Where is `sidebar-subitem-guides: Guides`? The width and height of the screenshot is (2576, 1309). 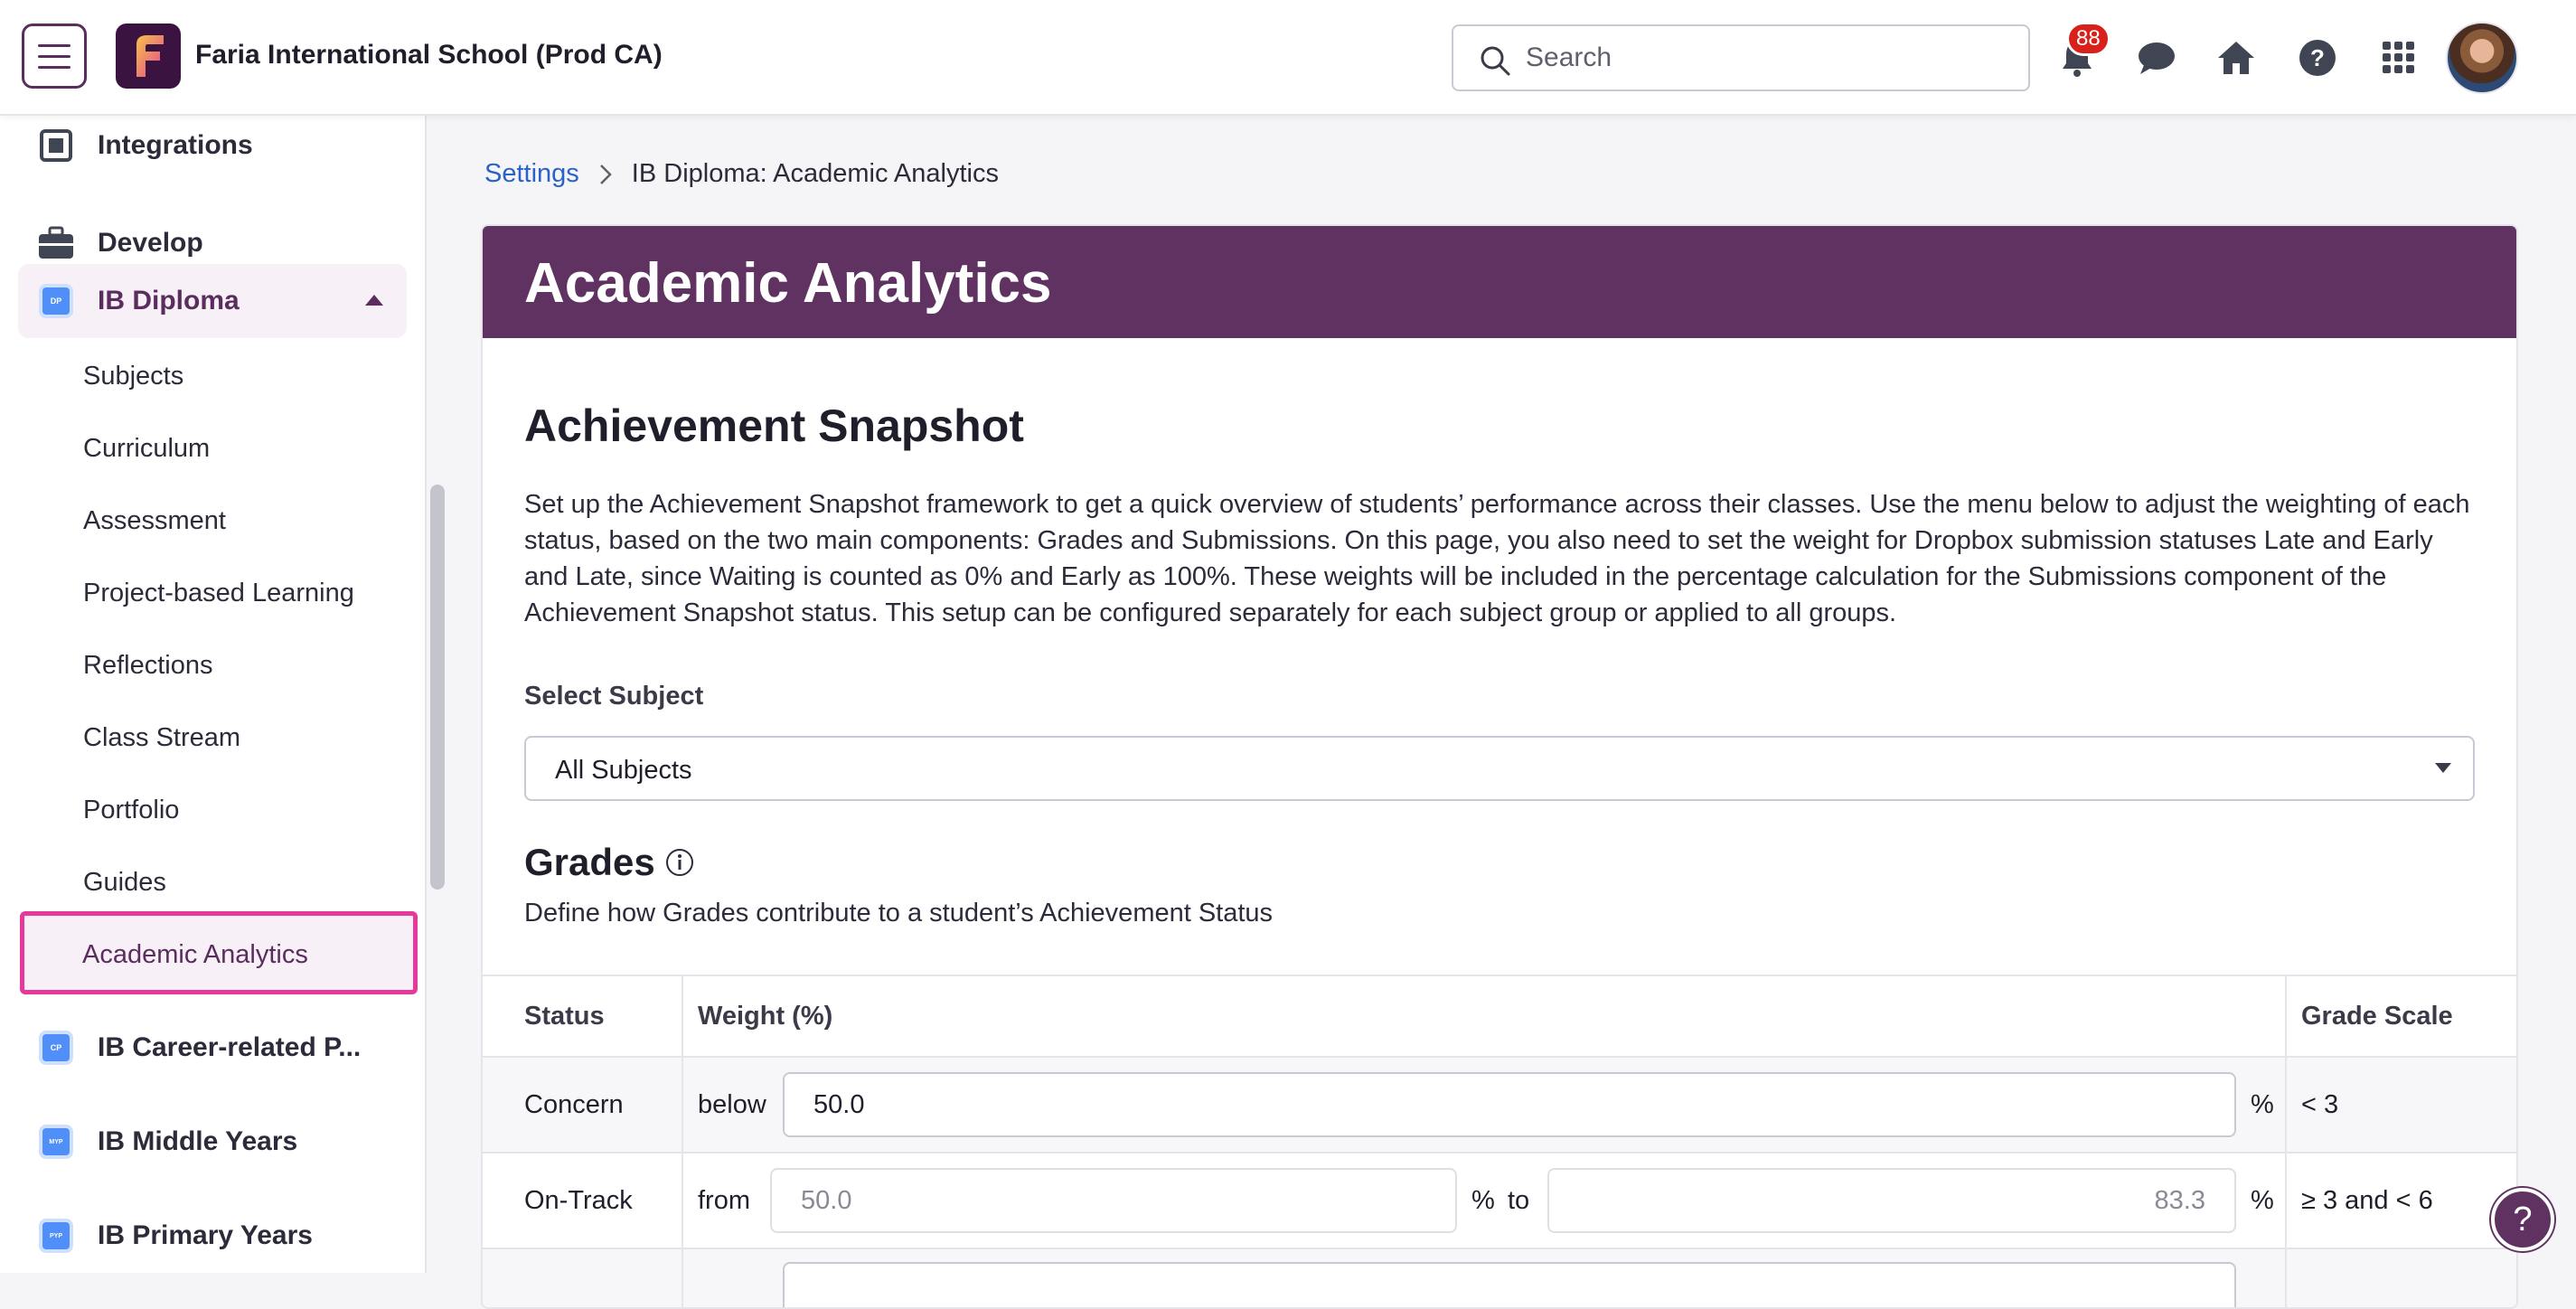
sidebar-subitem-guides: Guides is located at coordinates (124, 883).